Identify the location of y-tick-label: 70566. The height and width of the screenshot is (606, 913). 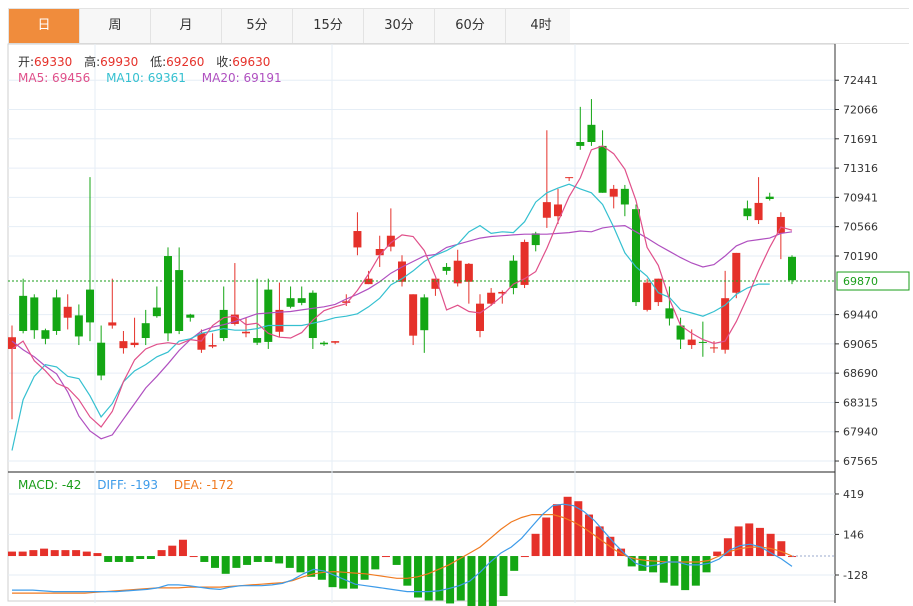
(860, 227).